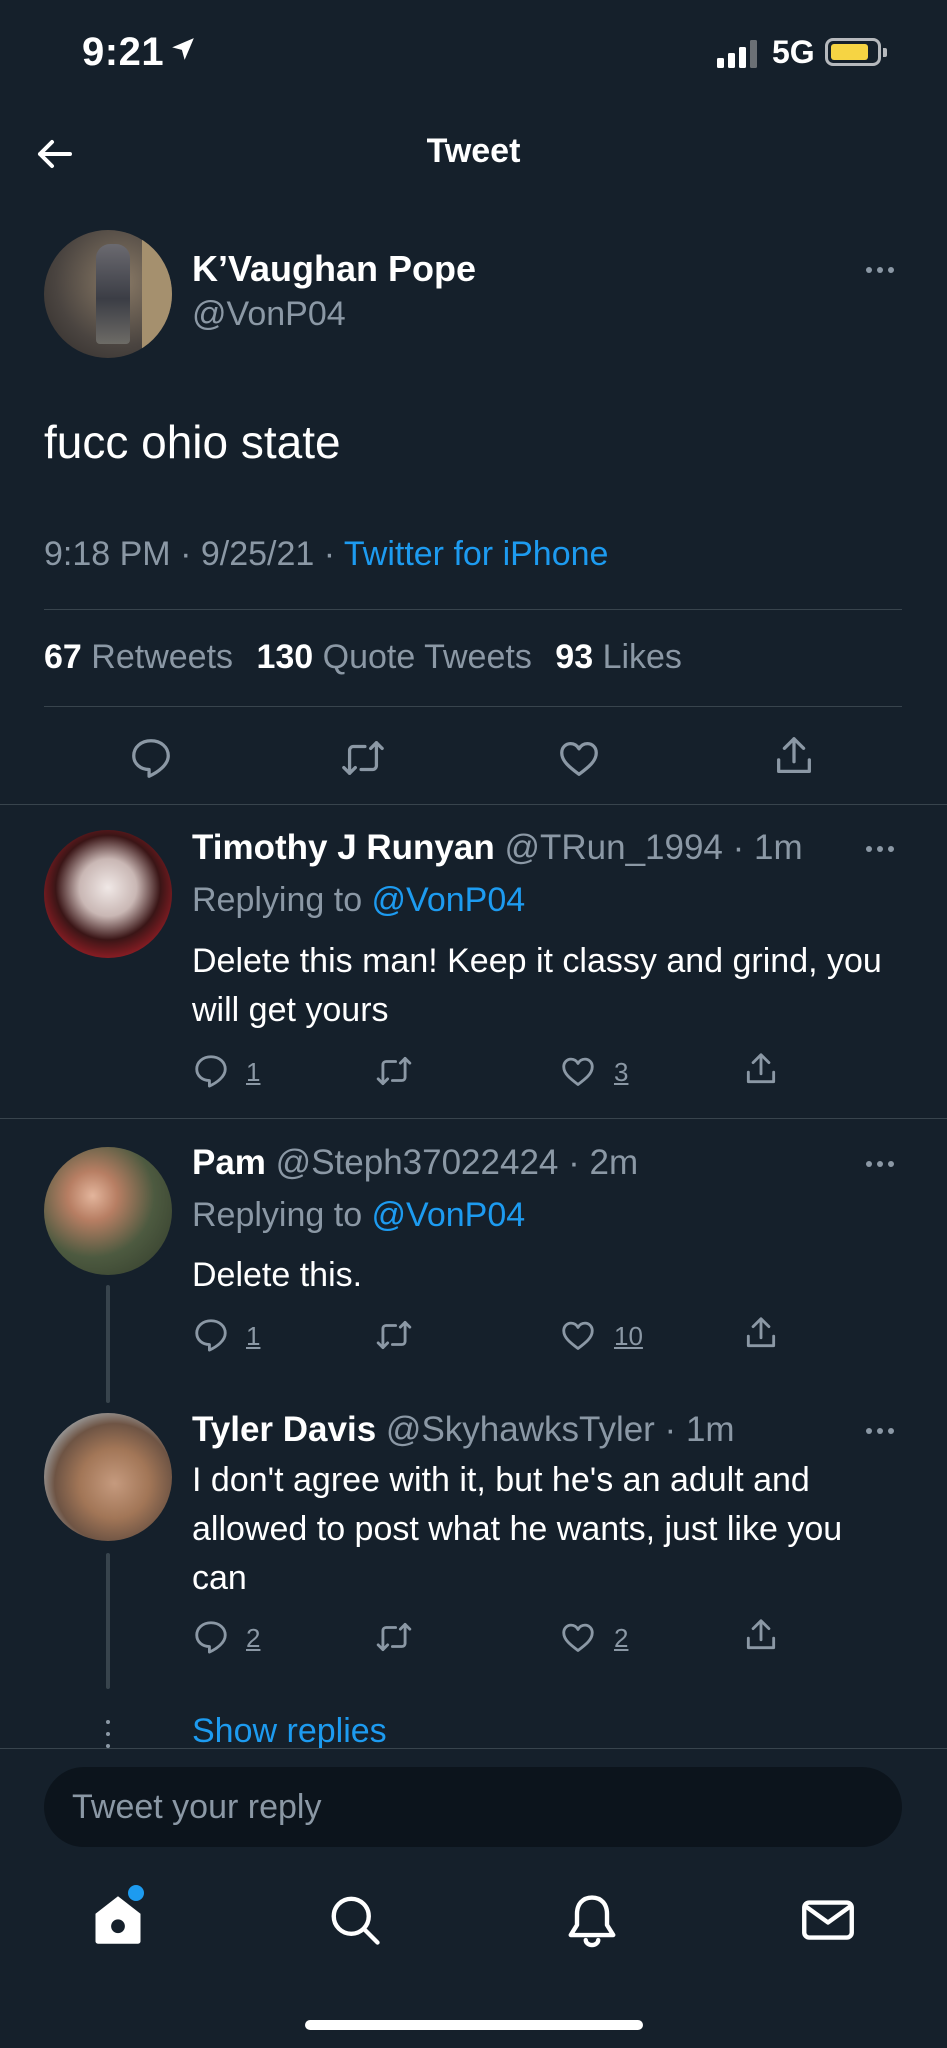  I want to click on home-notification-dot, so click(136, 1893).